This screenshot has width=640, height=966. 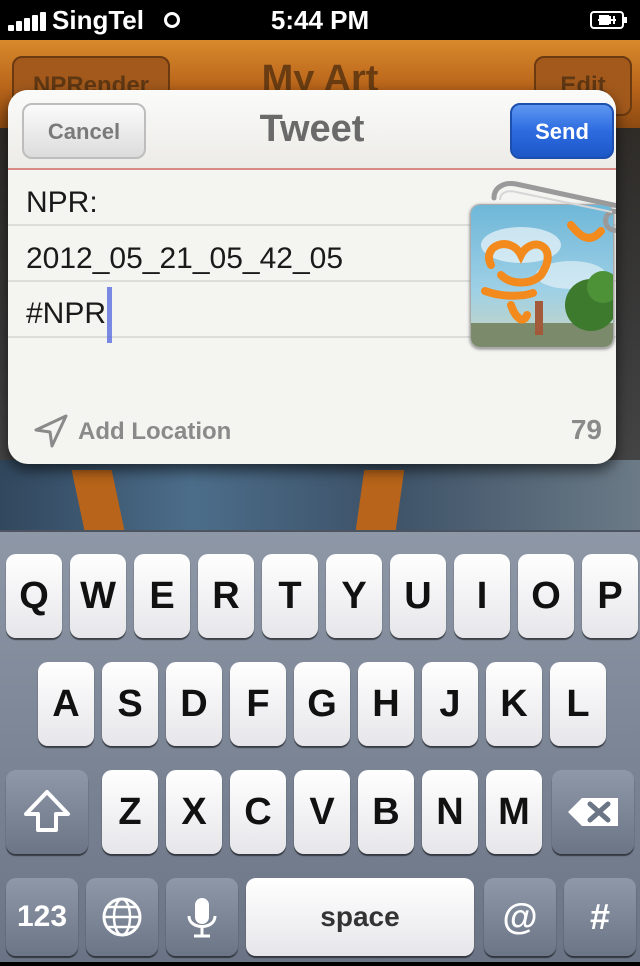 What do you see at coordinates (450, 812) in the screenshot?
I see `key-n: N` at bounding box center [450, 812].